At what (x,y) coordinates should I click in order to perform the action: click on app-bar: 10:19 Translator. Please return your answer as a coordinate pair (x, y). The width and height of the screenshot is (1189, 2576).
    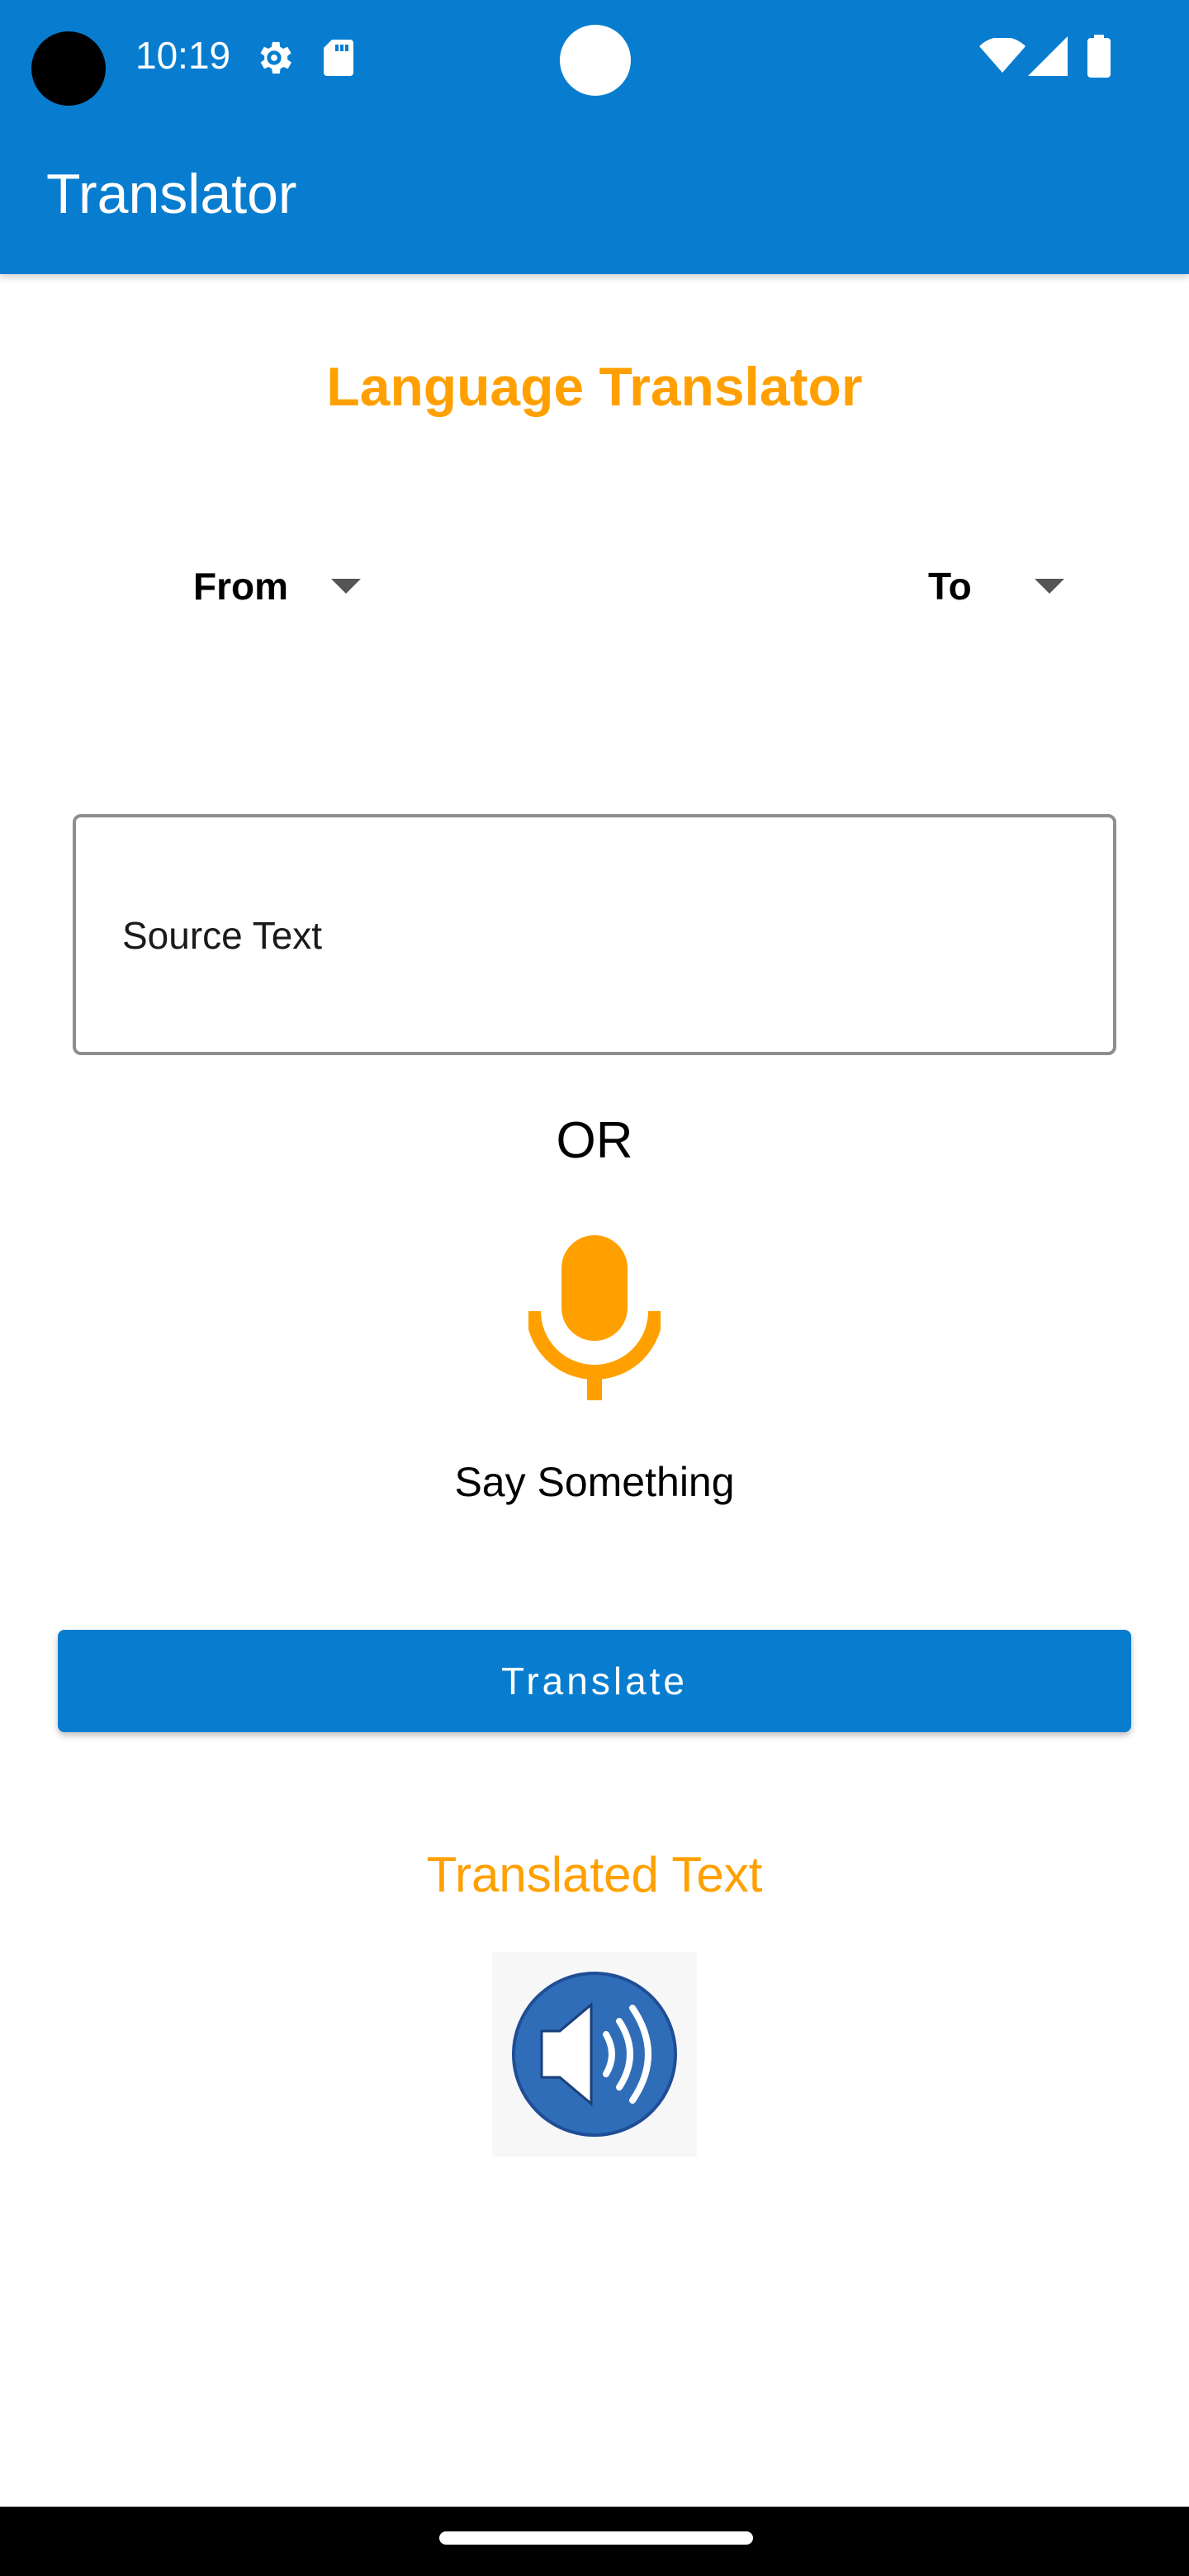
    Looking at the image, I should click on (594, 137).